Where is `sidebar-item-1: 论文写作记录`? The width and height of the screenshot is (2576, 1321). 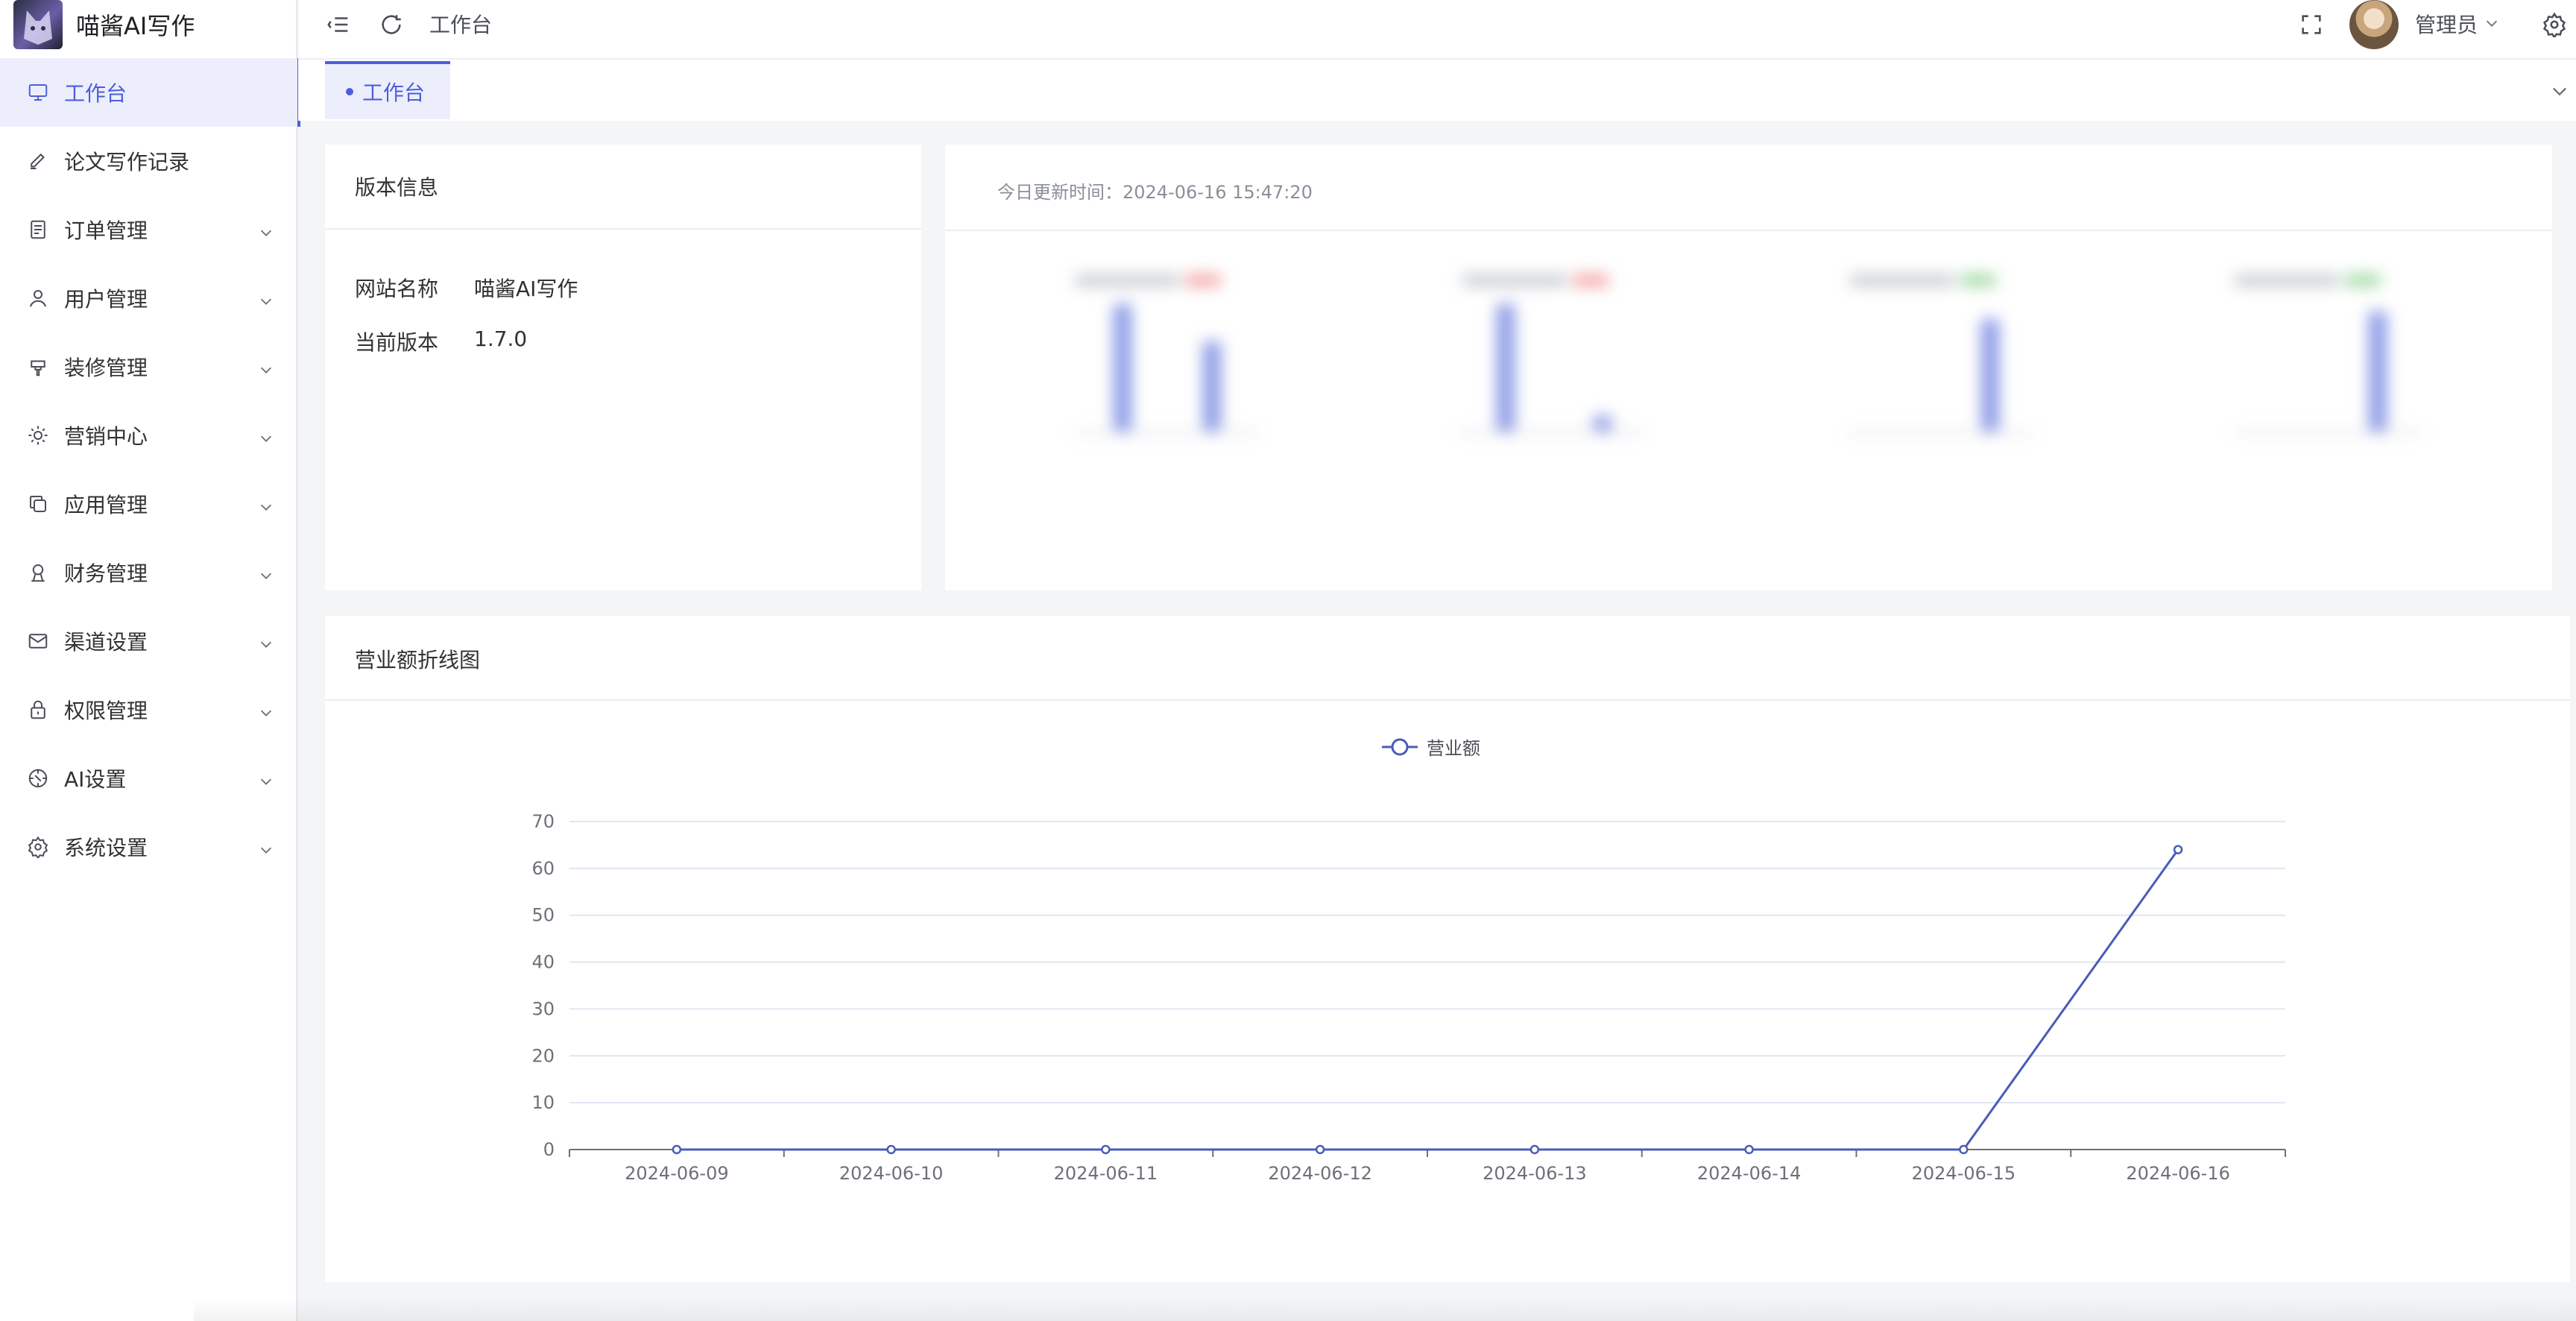
sidebar-item-1: 论文写作记录 is located at coordinates (149, 161).